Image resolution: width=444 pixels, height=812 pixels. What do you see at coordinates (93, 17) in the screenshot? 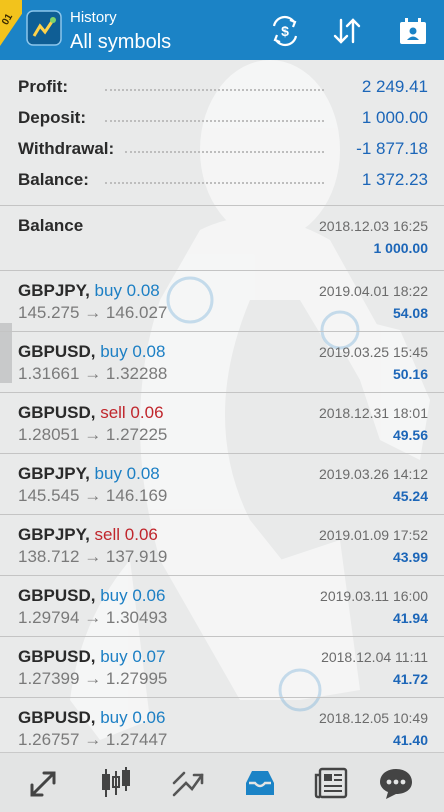
I see `screen-title: History` at bounding box center [93, 17].